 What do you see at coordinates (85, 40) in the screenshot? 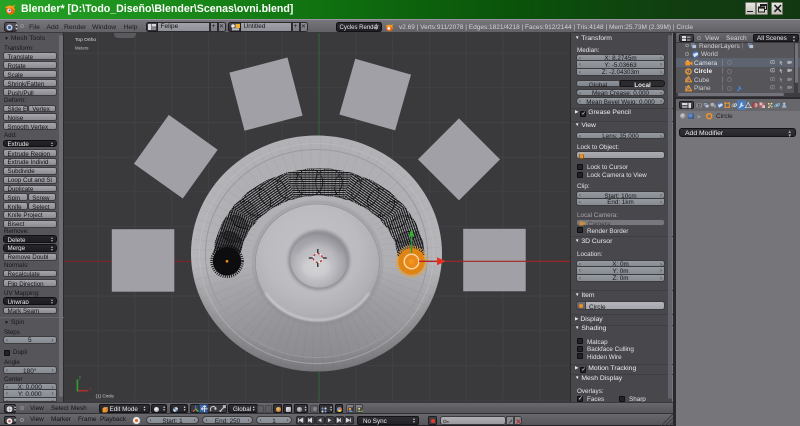
I see `svg-text: Top Ortho` at bounding box center [85, 40].